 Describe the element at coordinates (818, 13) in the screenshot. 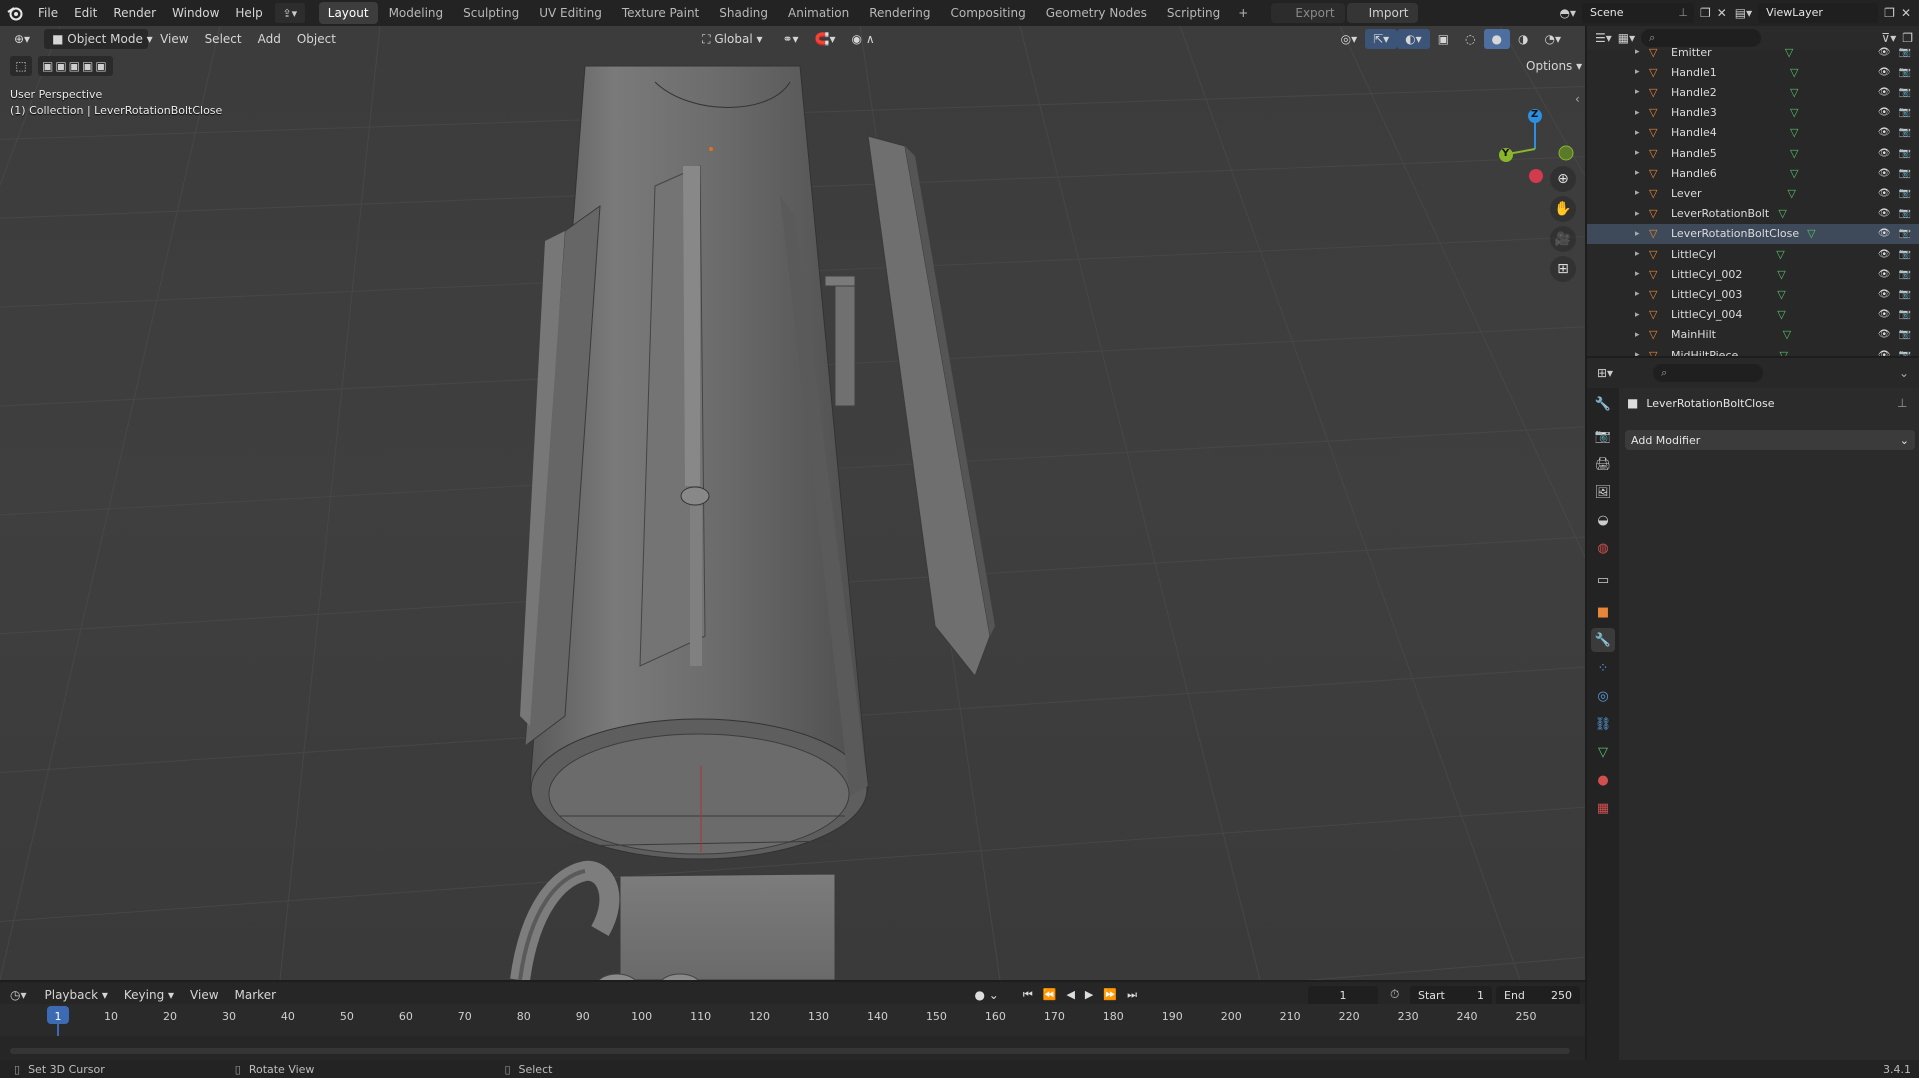

I see `tab-animation: Animation` at that location.